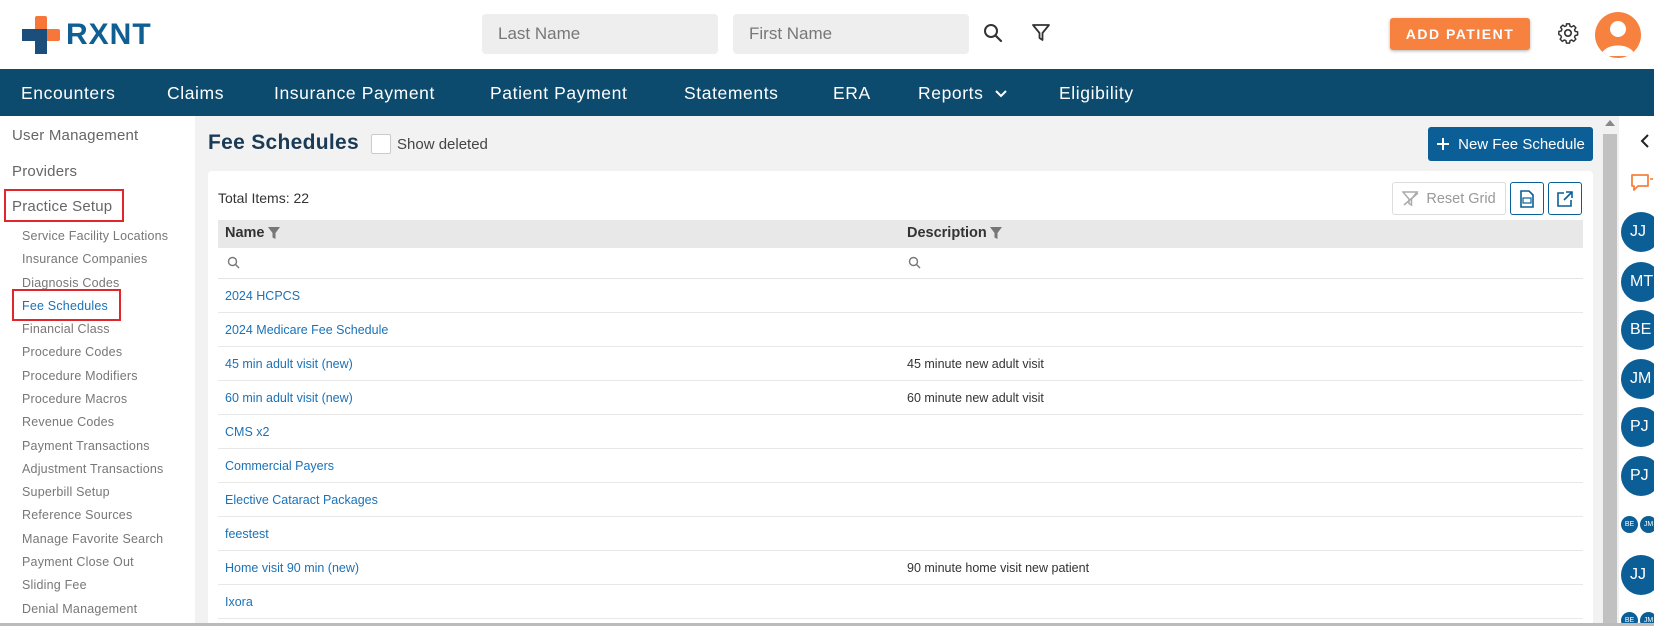 Image resolution: width=1654 pixels, height=626 pixels. I want to click on sidebar-item-manage-favorite-search: Manage Favorite Search, so click(92, 539).